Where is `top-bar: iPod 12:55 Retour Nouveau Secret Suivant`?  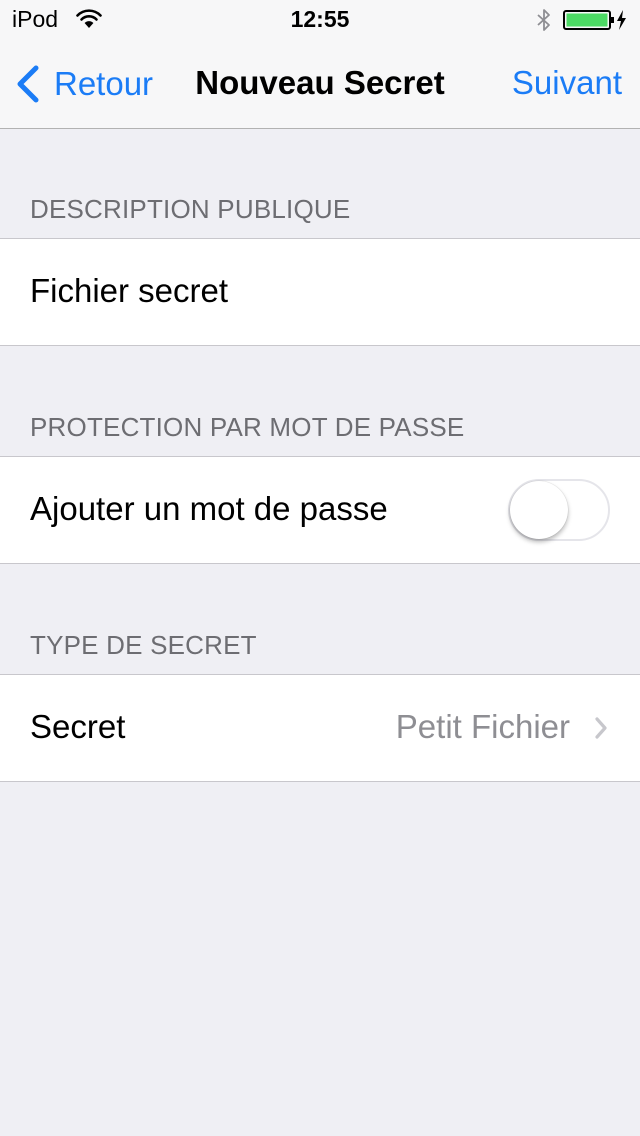 top-bar: iPod 12:55 Retour Nouveau Secret Suivant is located at coordinates (320, 64).